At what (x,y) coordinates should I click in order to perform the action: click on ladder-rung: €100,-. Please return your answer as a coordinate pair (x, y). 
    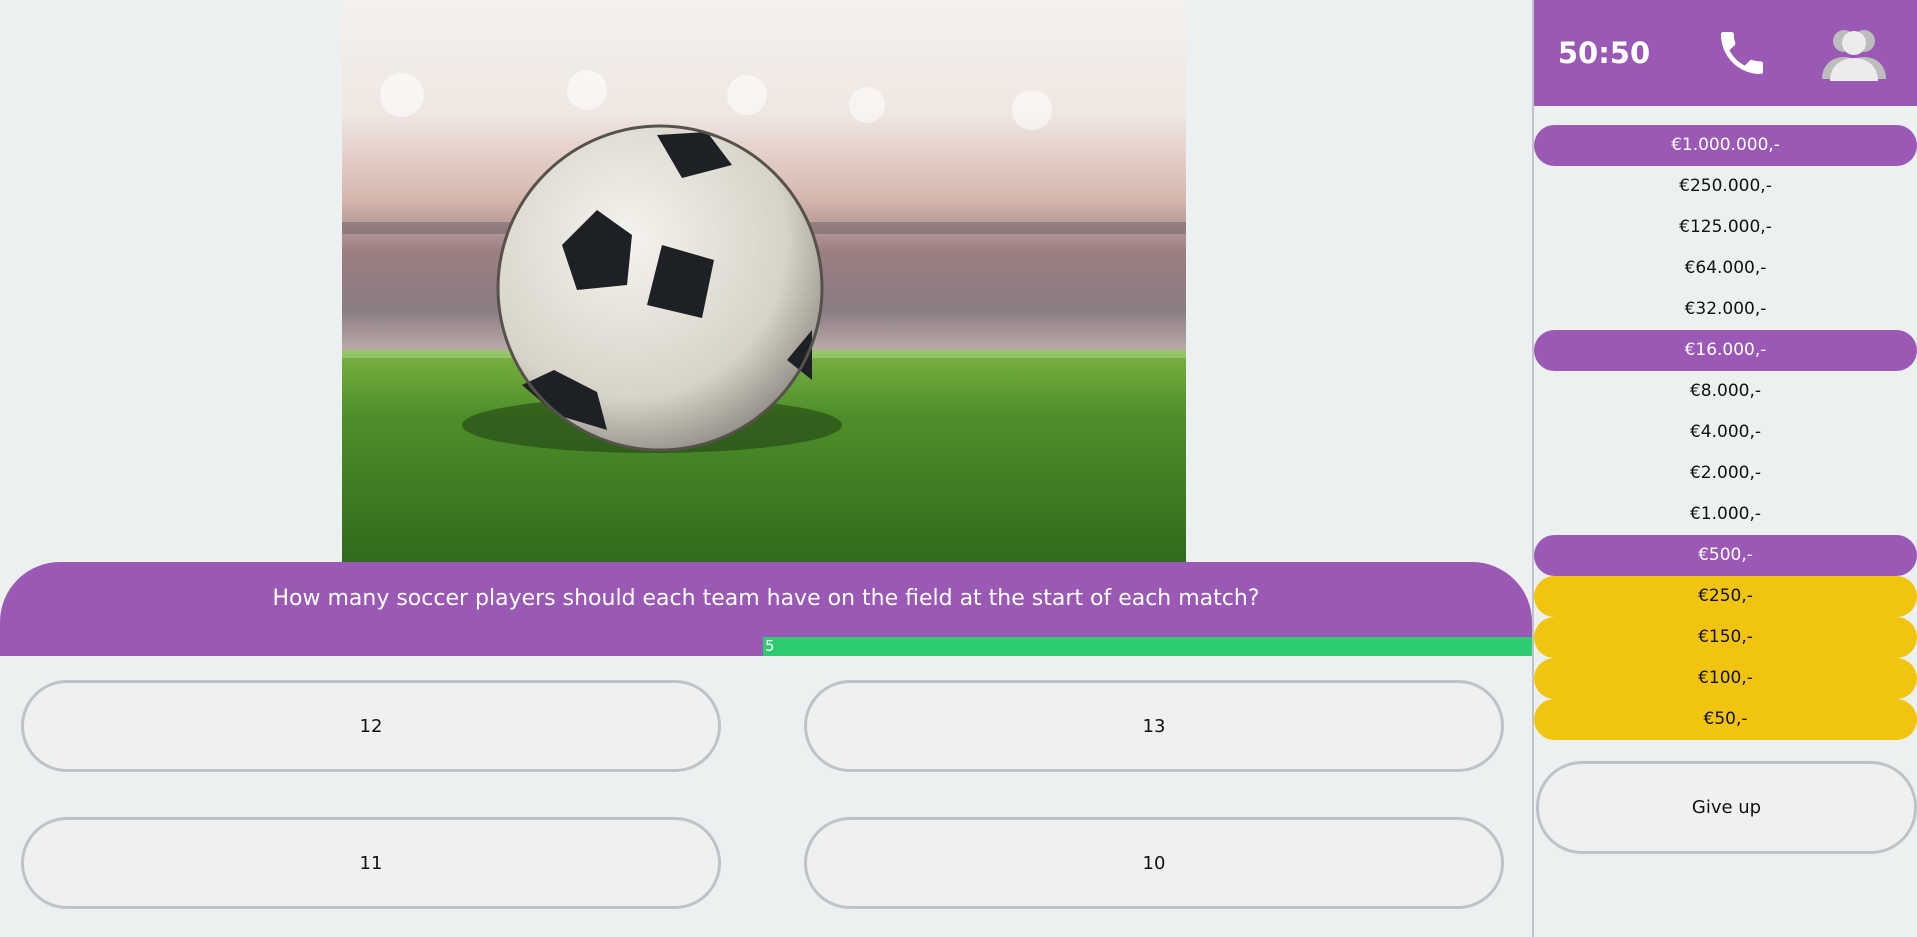
    Looking at the image, I should click on (1725, 678).